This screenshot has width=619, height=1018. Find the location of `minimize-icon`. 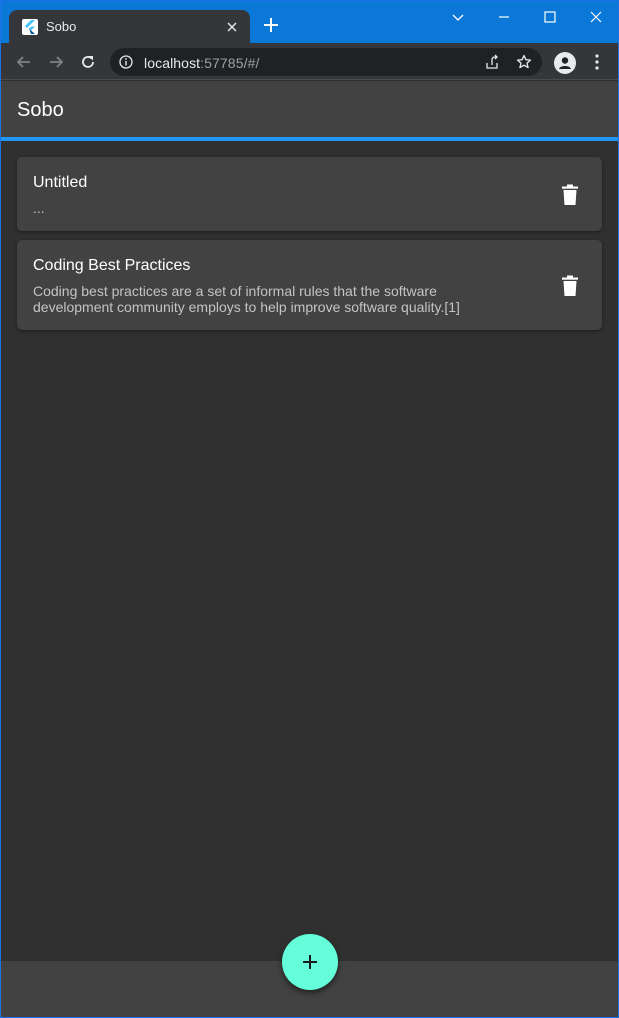

minimize-icon is located at coordinates (504, 17).